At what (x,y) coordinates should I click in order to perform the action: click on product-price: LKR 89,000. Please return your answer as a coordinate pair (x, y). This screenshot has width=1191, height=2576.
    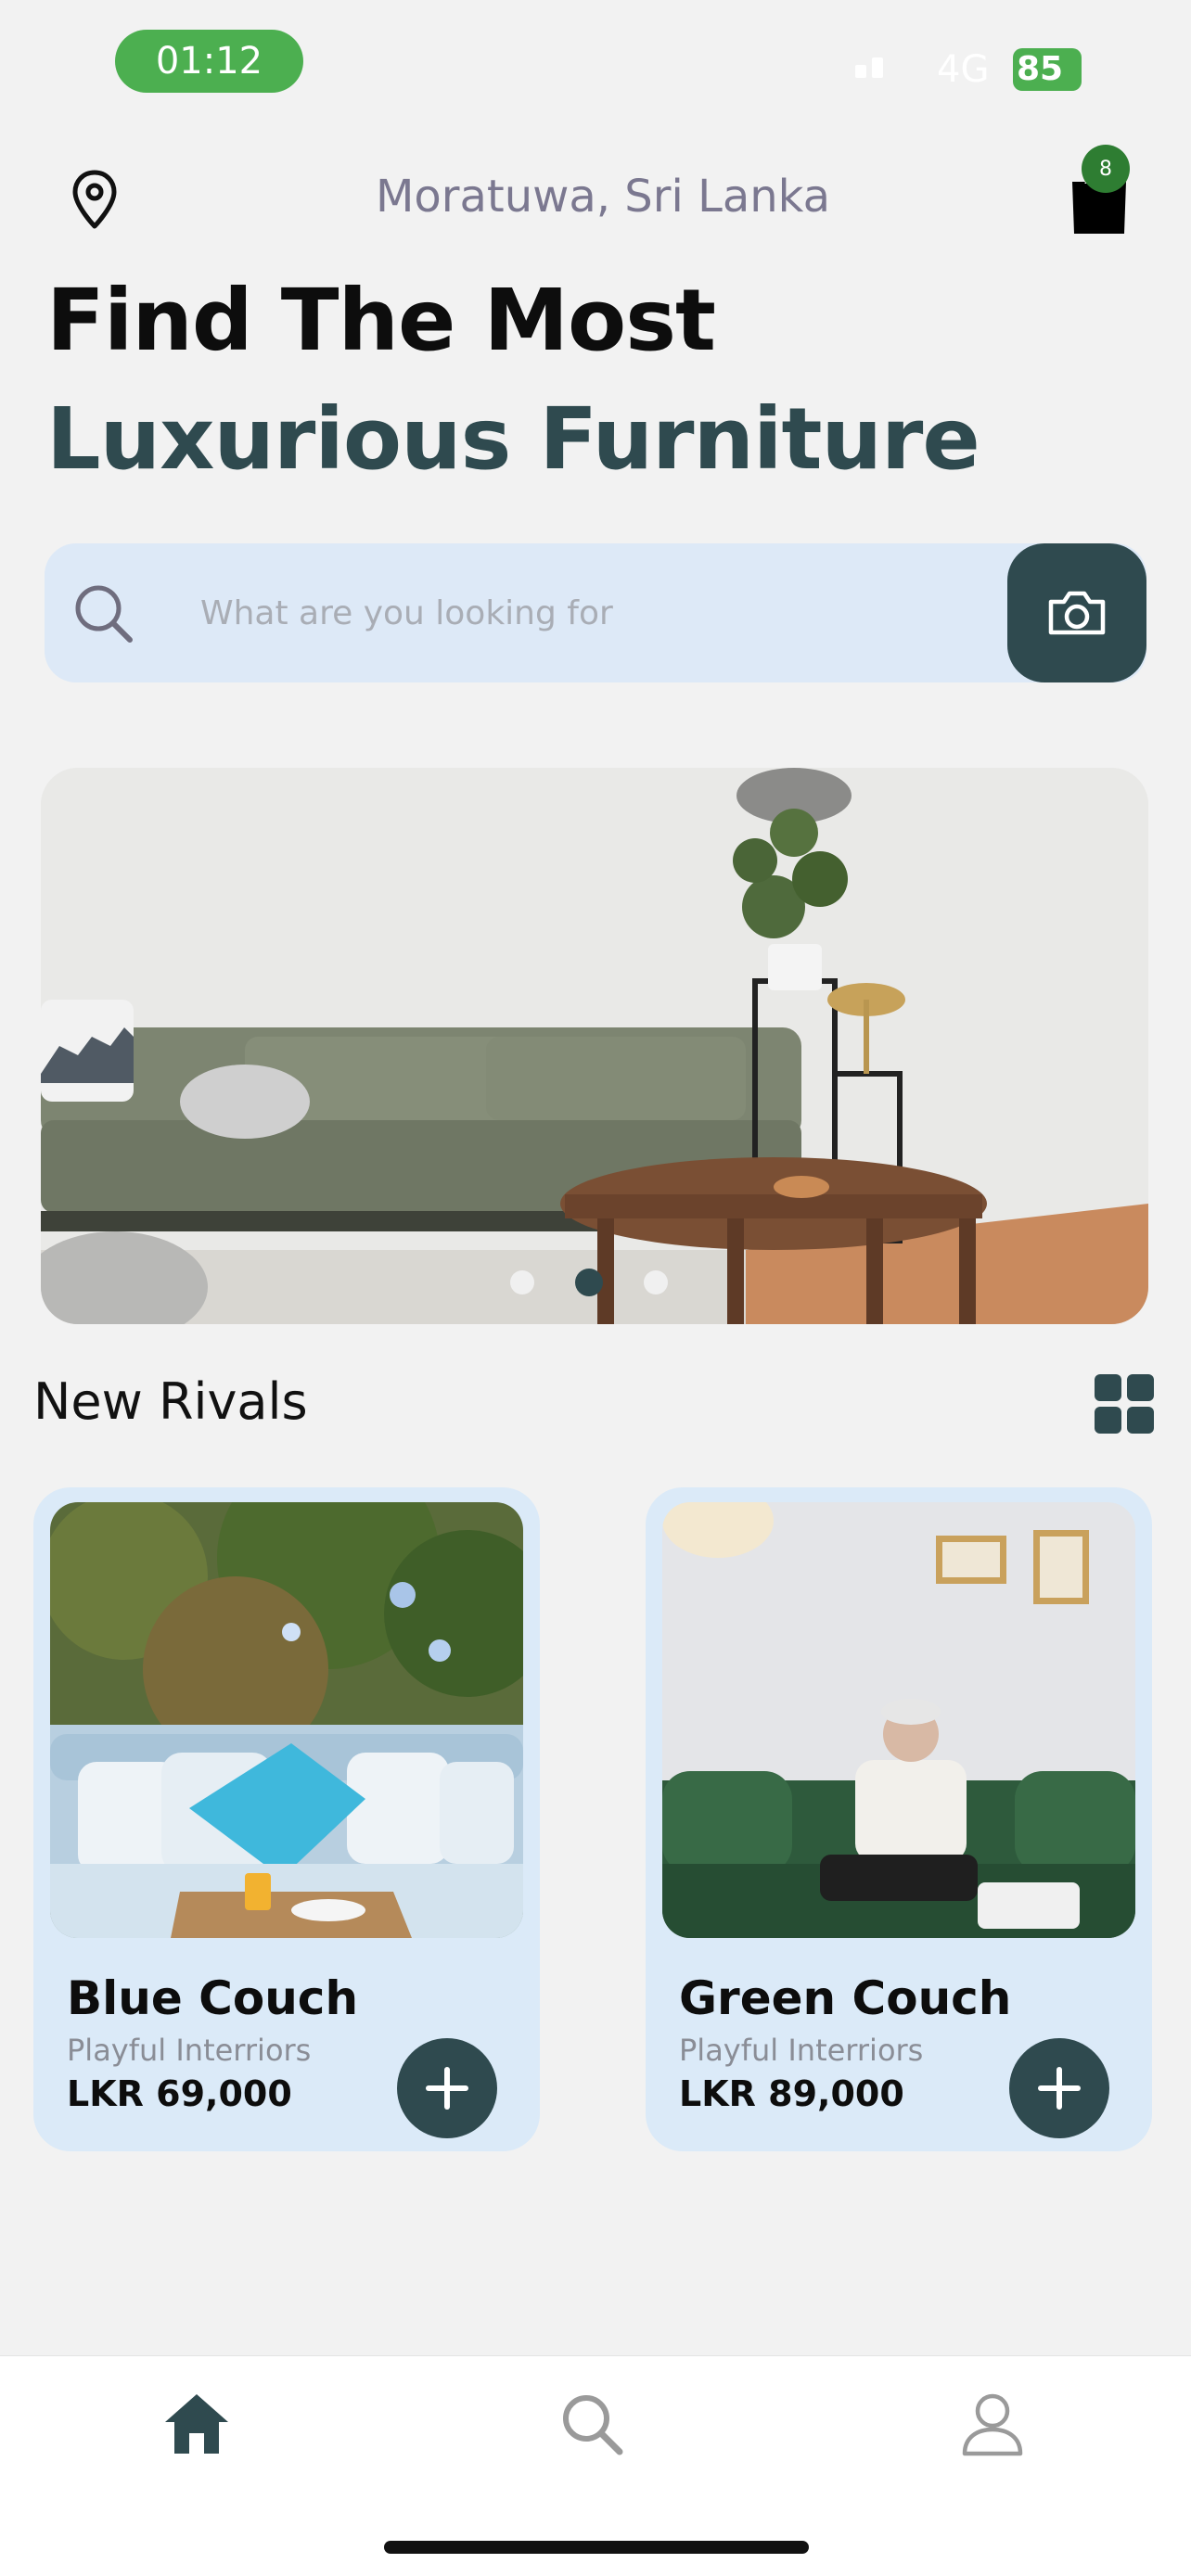
    Looking at the image, I should click on (791, 2093).